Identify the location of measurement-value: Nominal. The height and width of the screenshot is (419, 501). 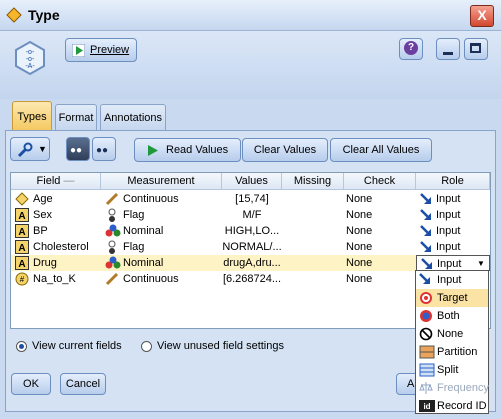
(143, 231).